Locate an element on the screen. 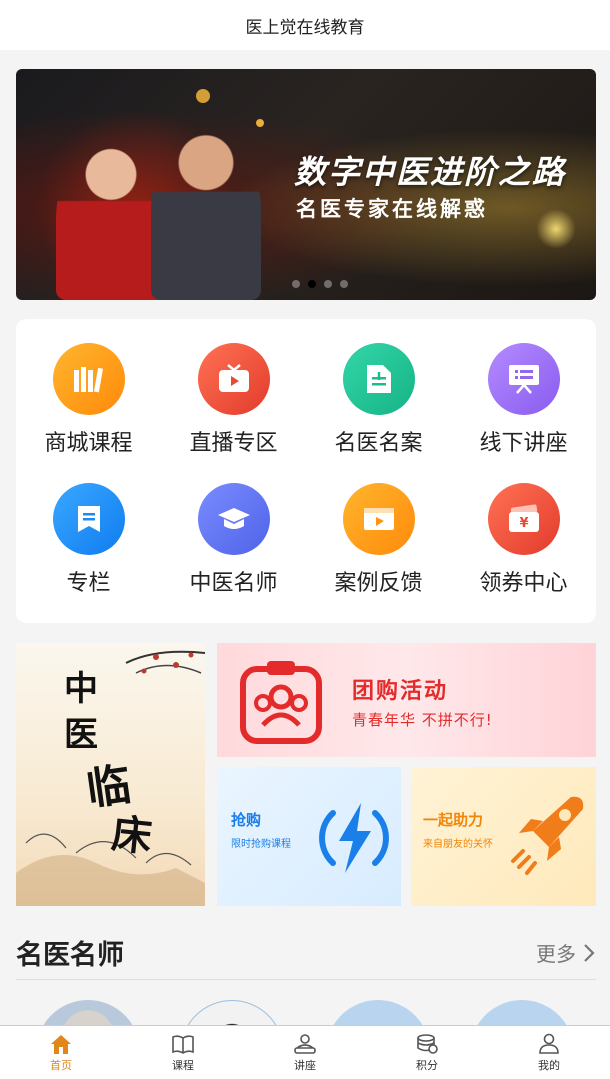  tab-label: 首页 is located at coordinates (61, 1065).